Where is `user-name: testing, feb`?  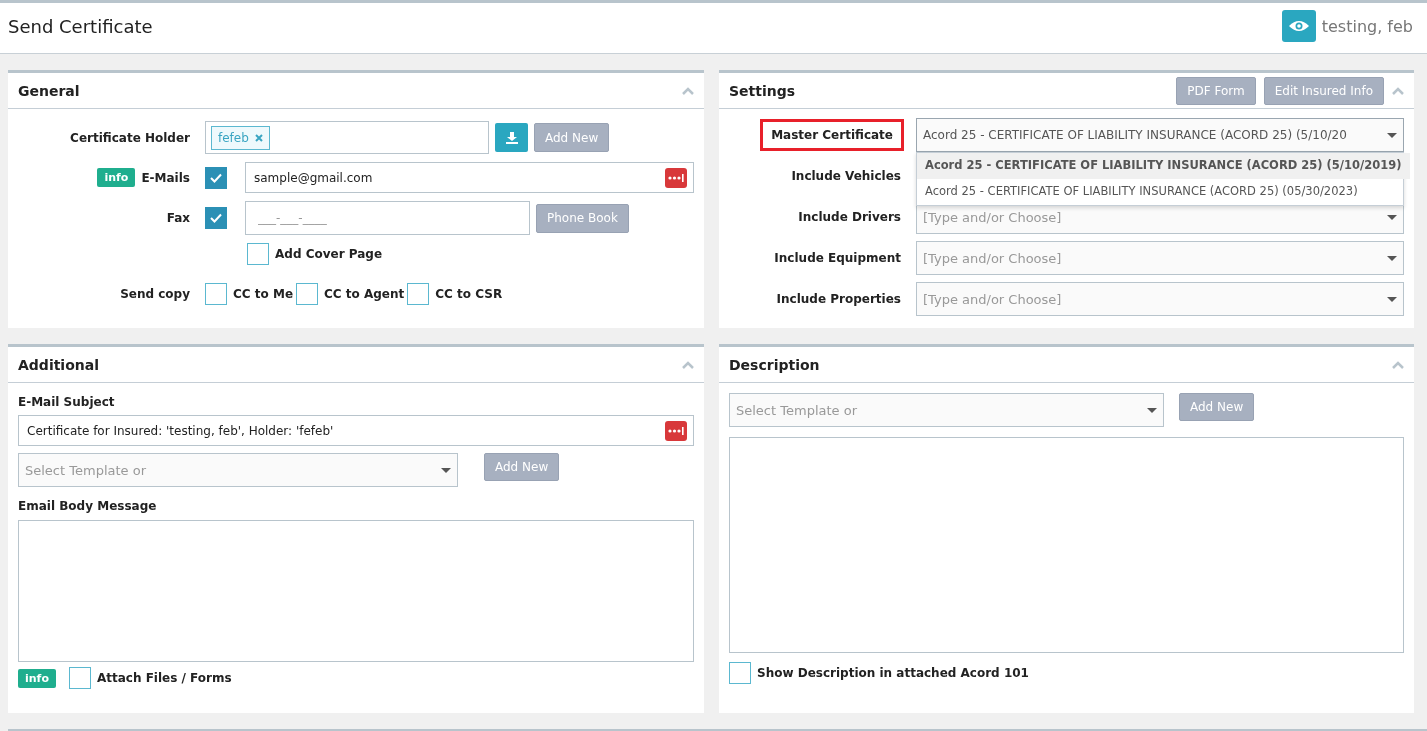 user-name: testing, feb is located at coordinates (1367, 26).